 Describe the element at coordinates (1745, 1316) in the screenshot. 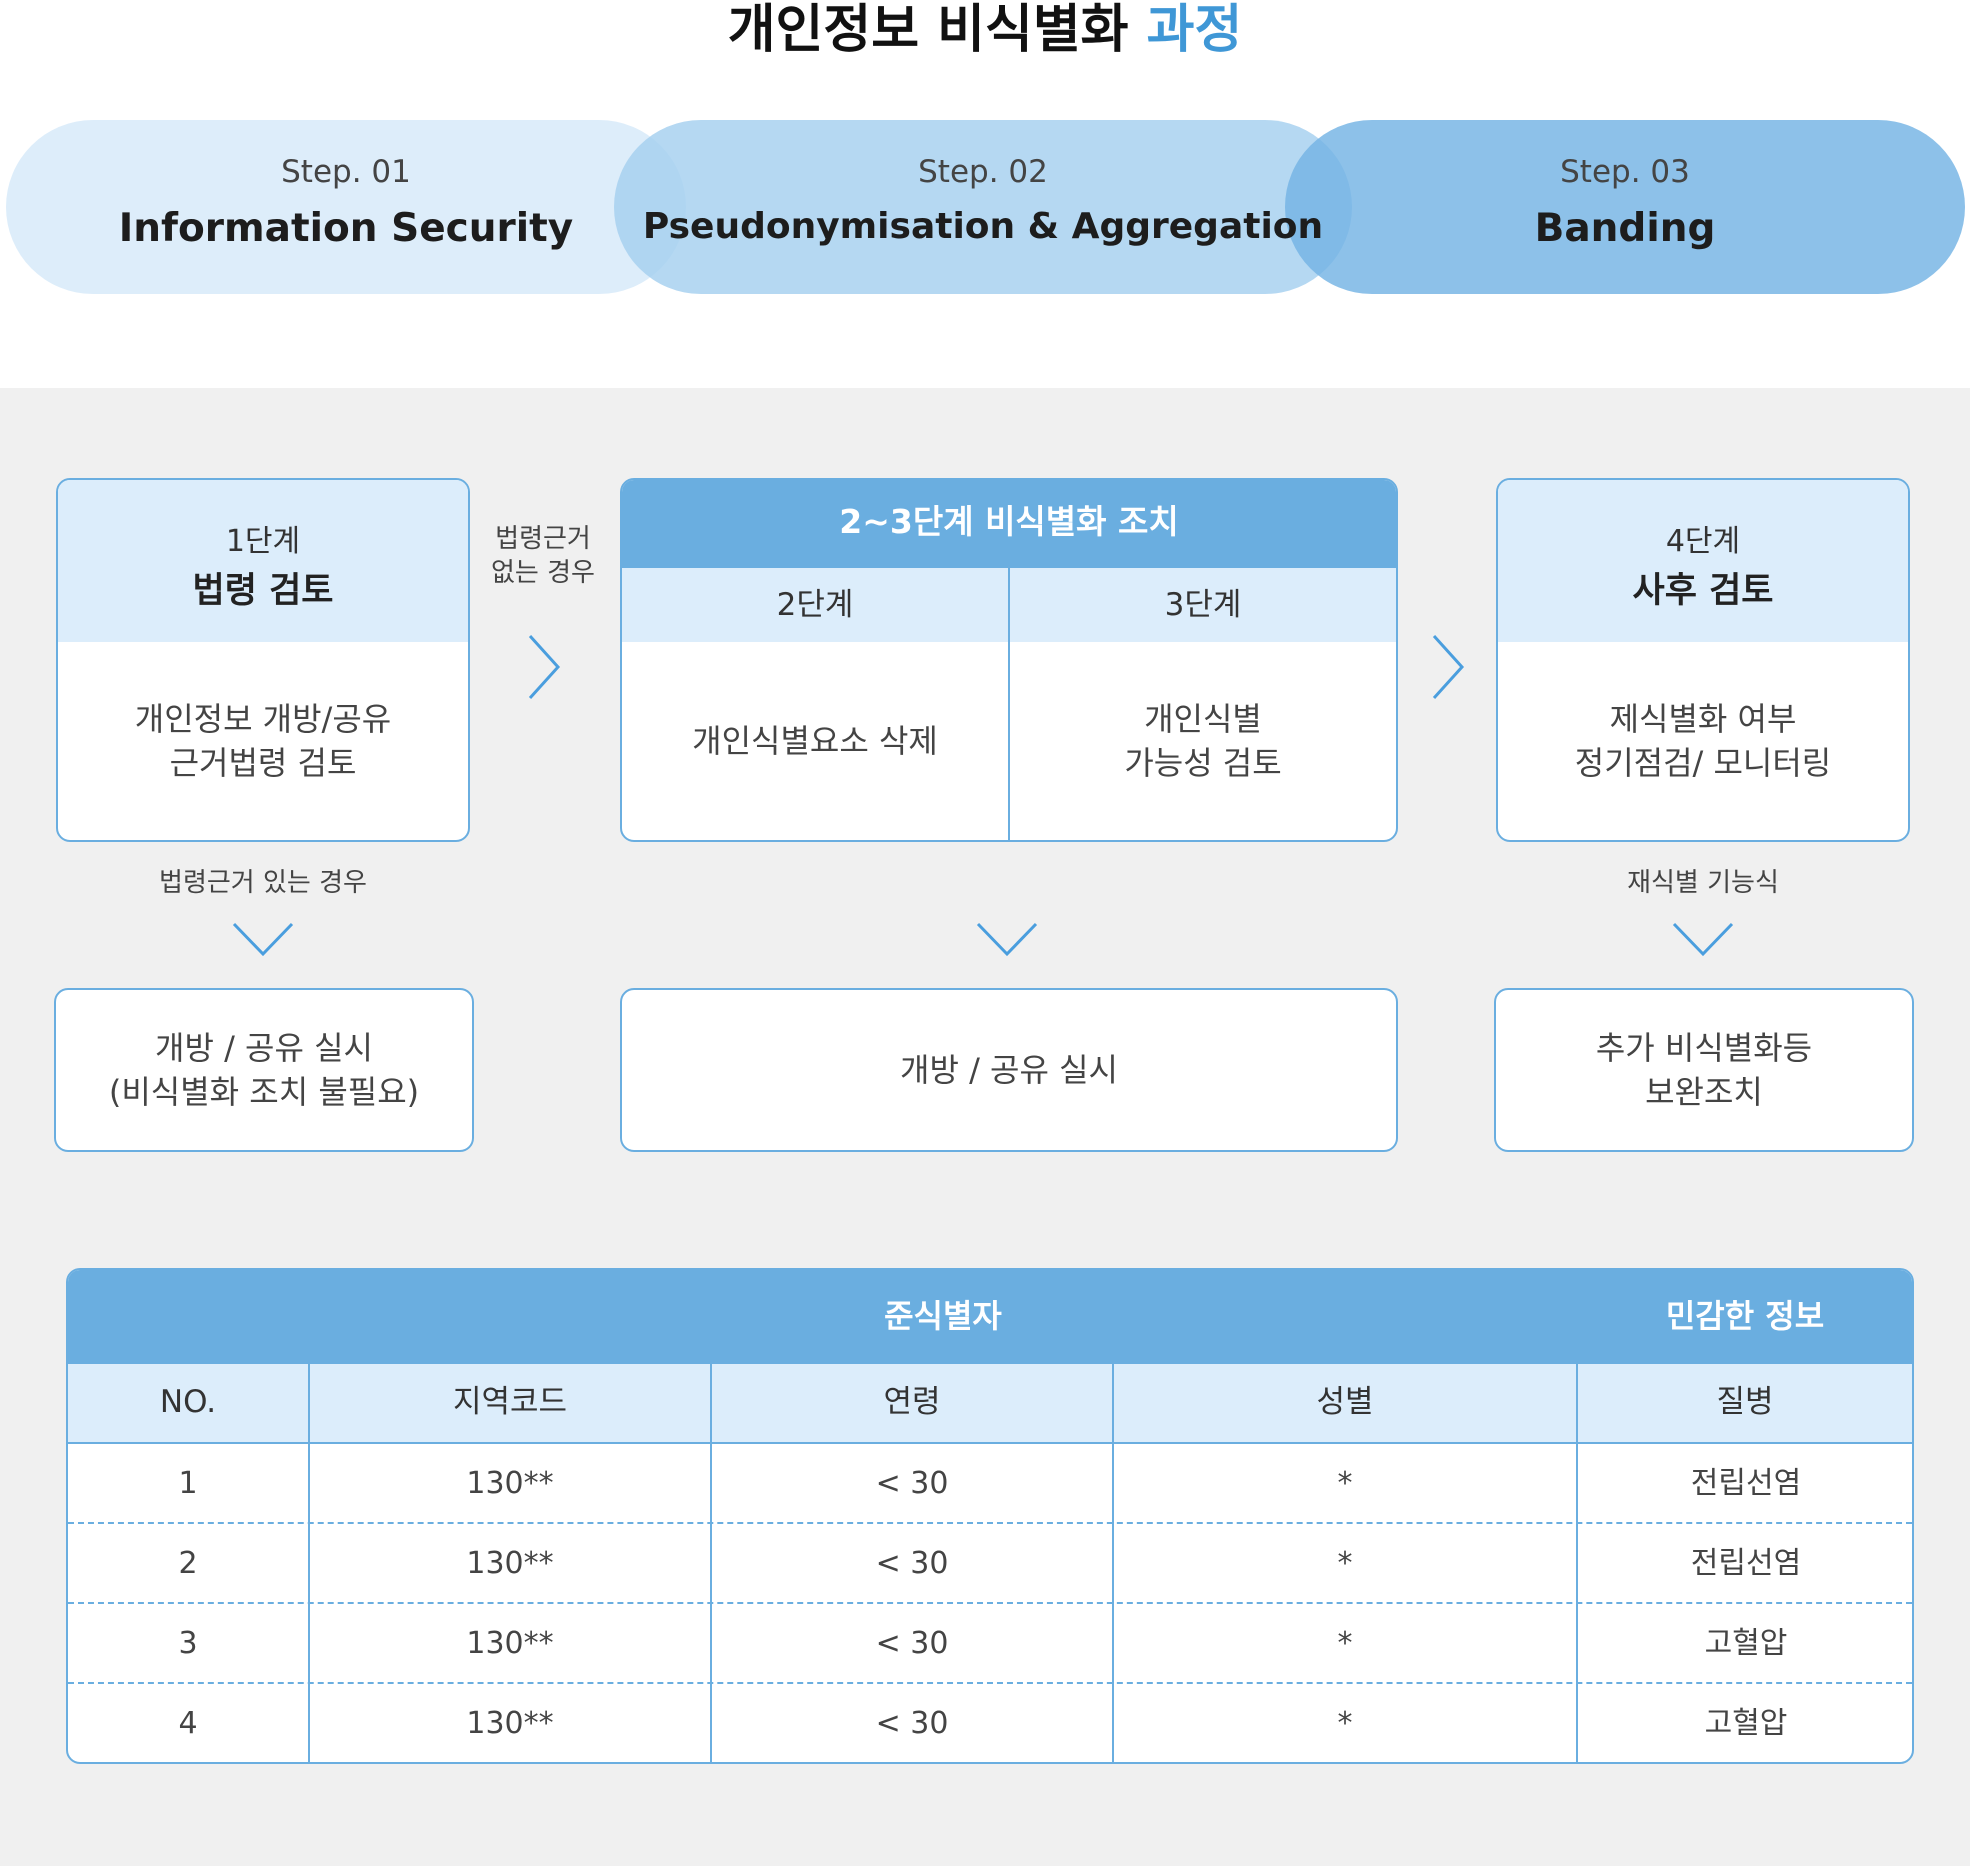

I see `group-header-sensitive: 민감한 정보` at that location.